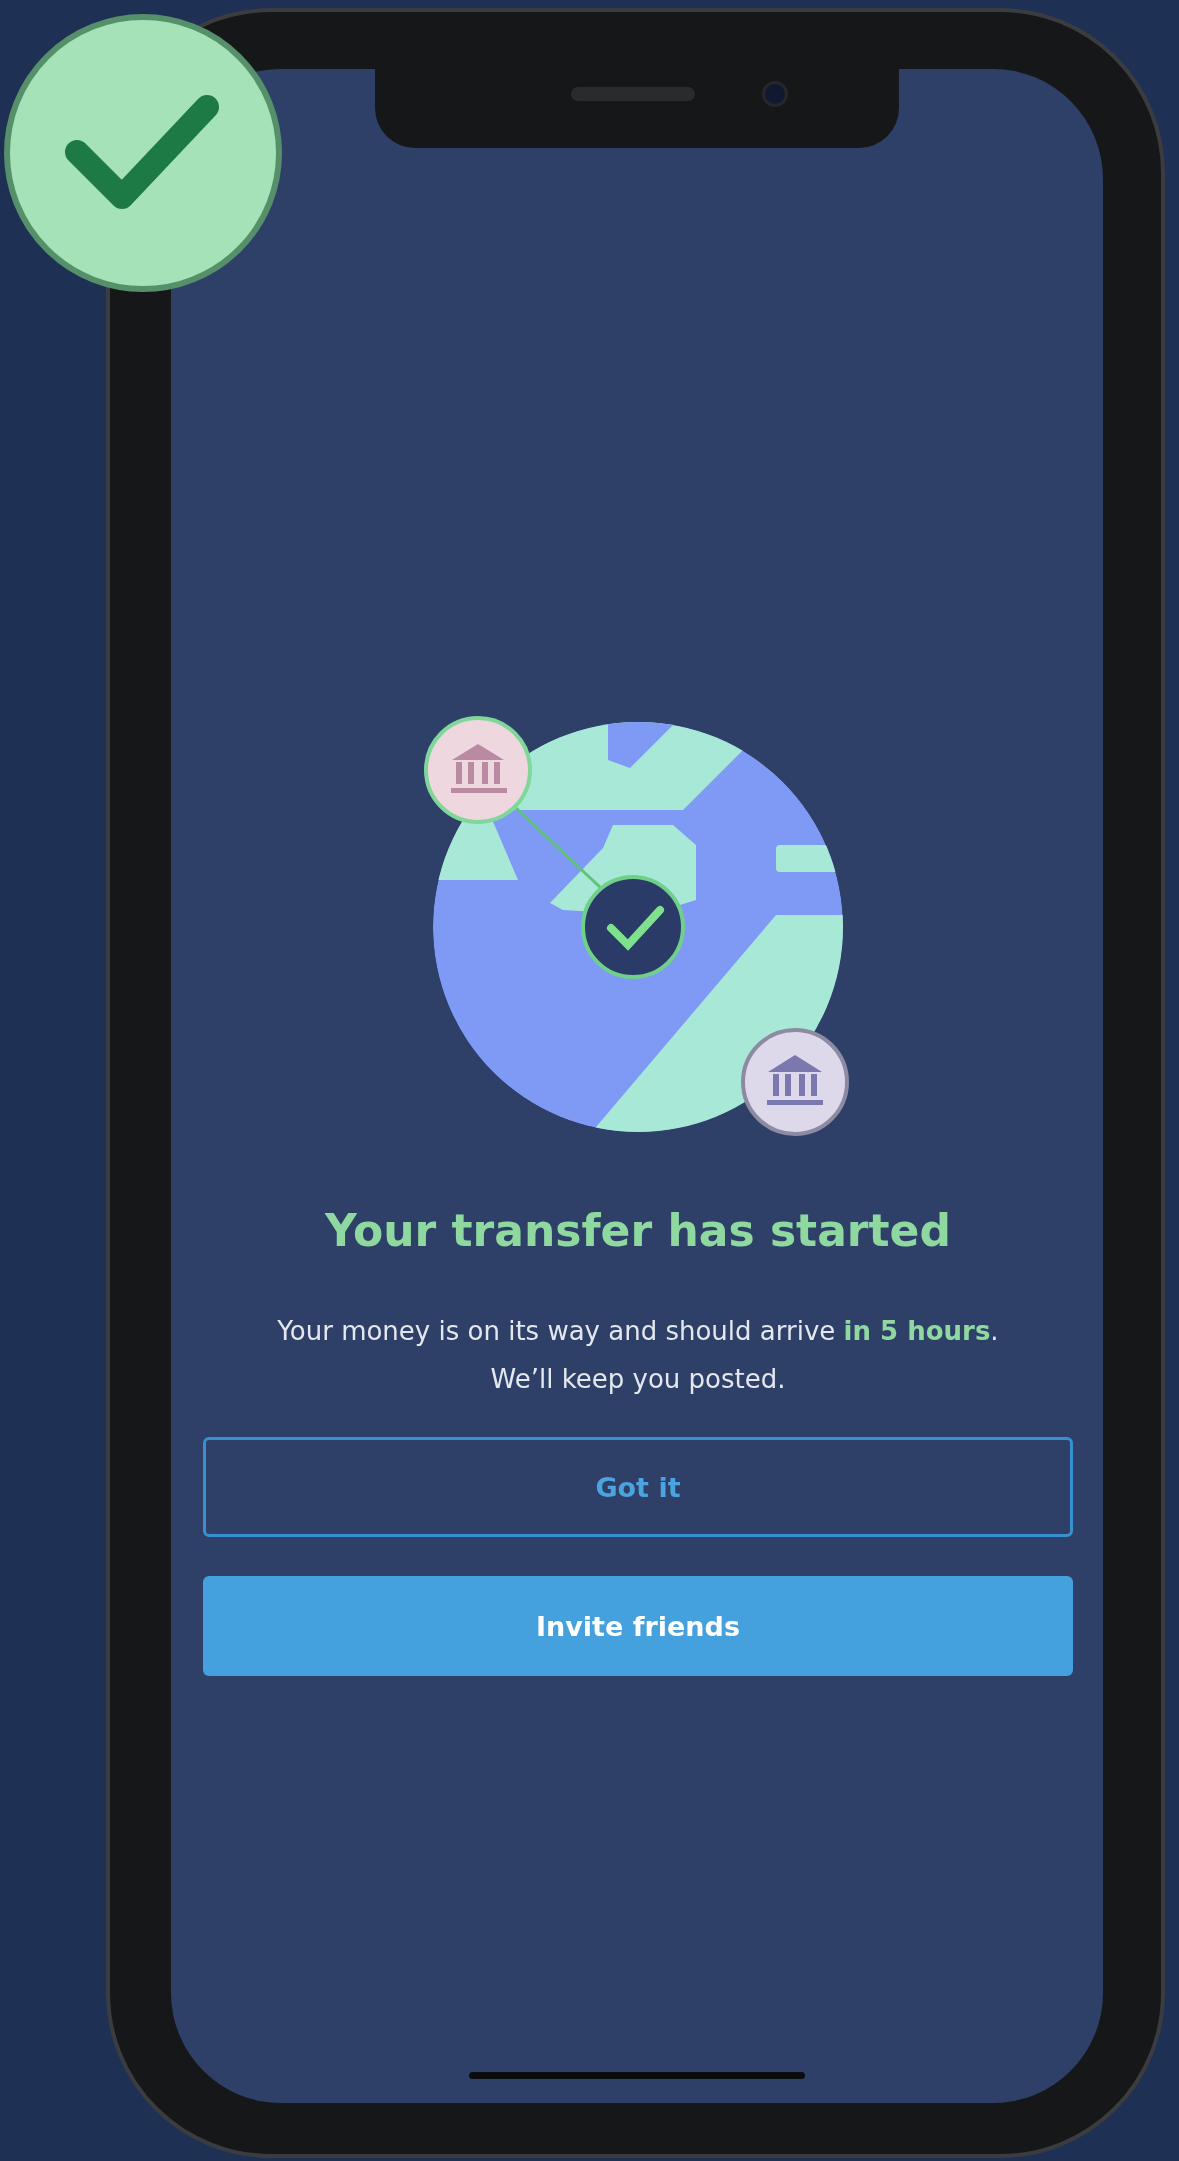 This screenshot has width=1179, height=2161. What do you see at coordinates (143, 153) in the screenshot?
I see `checkmark-icon` at bounding box center [143, 153].